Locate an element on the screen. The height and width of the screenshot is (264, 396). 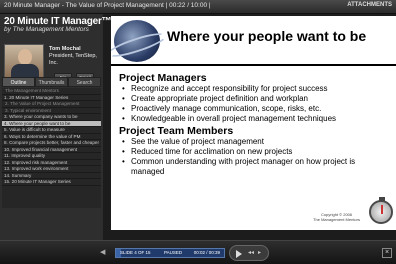
previous-icon: ◂◂ is located at coordinates (251, 252).